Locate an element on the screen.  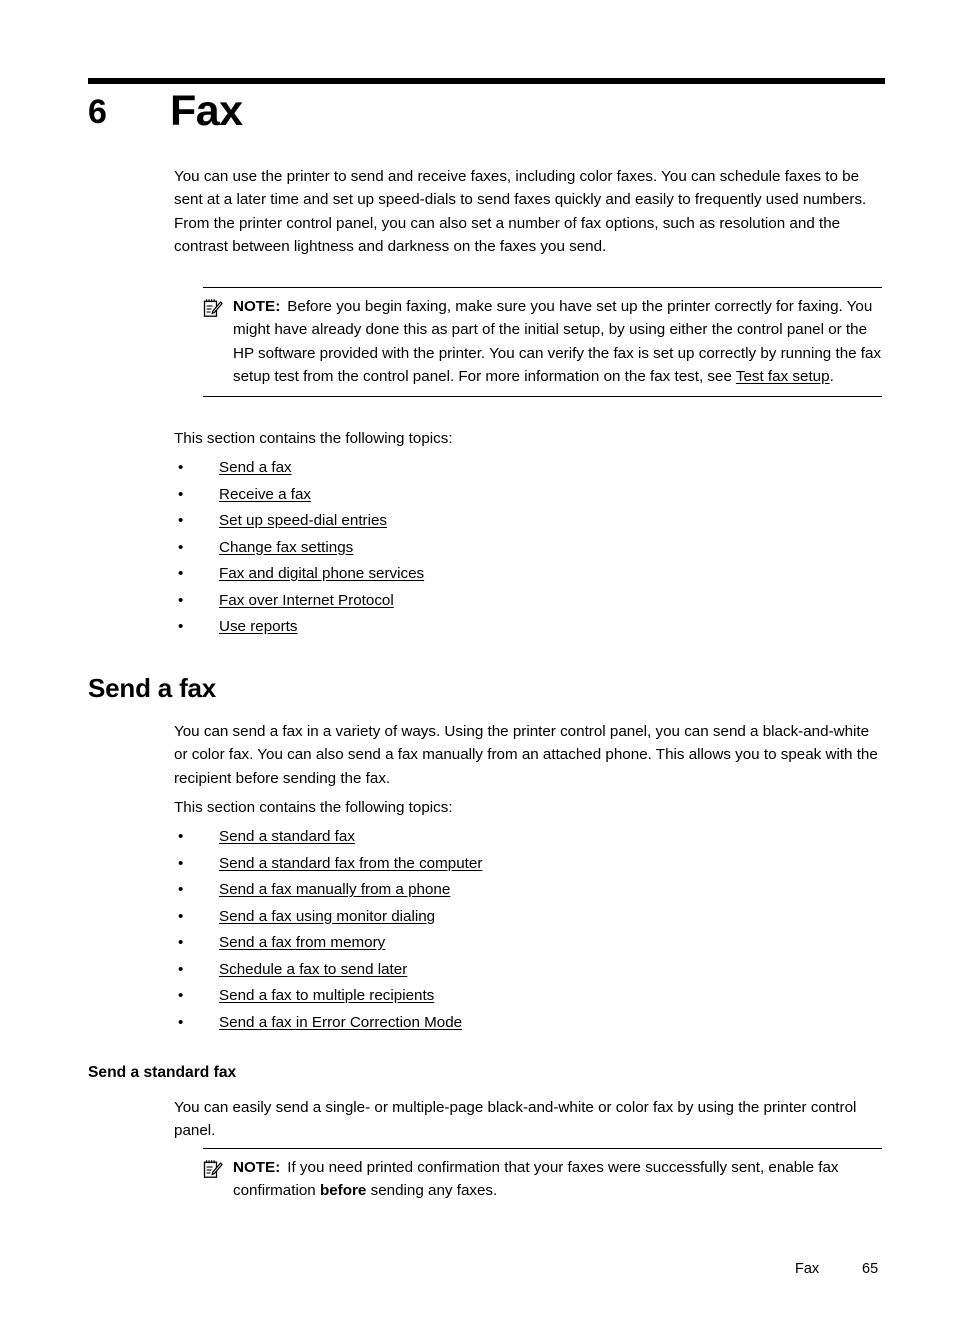
topic-link-send-a-fax-in-error-correction-mode: Send a fax in Error Correction Mode is located at coordinates (340, 1023).